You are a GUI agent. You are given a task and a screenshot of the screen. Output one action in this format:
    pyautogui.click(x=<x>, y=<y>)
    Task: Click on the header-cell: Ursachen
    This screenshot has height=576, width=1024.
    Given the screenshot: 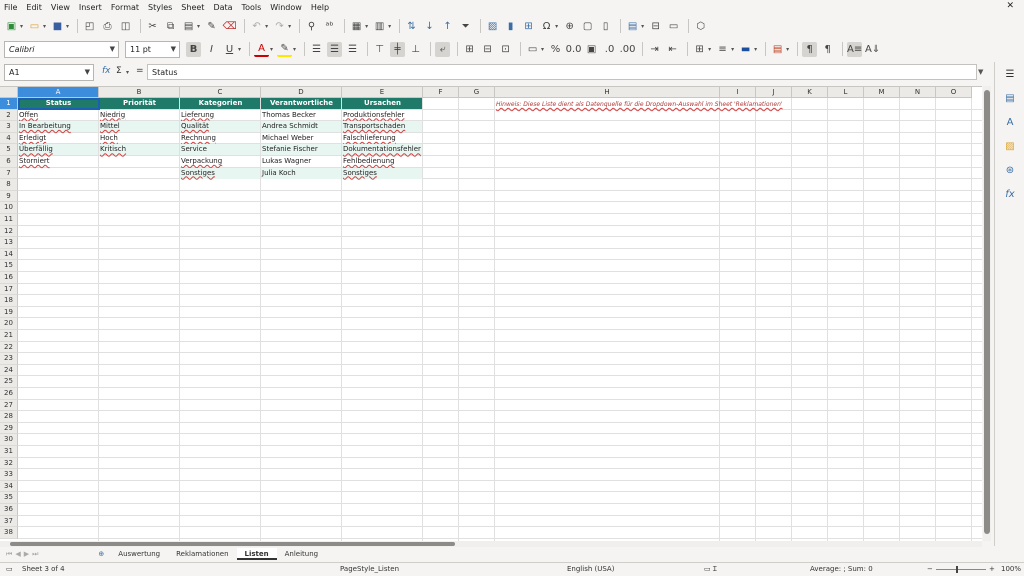 What is the action you would take?
    pyautogui.click(x=382, y=103)
    